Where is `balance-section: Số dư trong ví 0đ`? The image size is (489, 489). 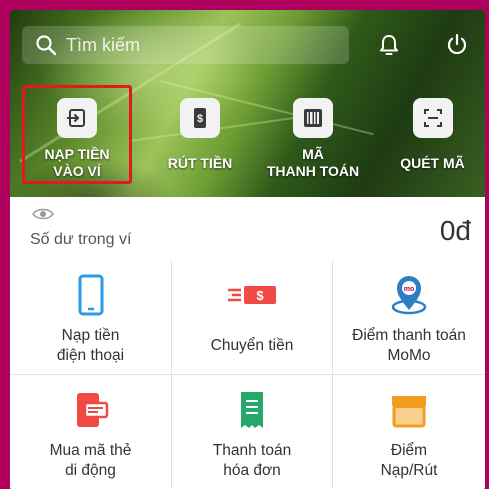 balance-section: Số dư trong ví 0đ is located at coordinates (247, 228).